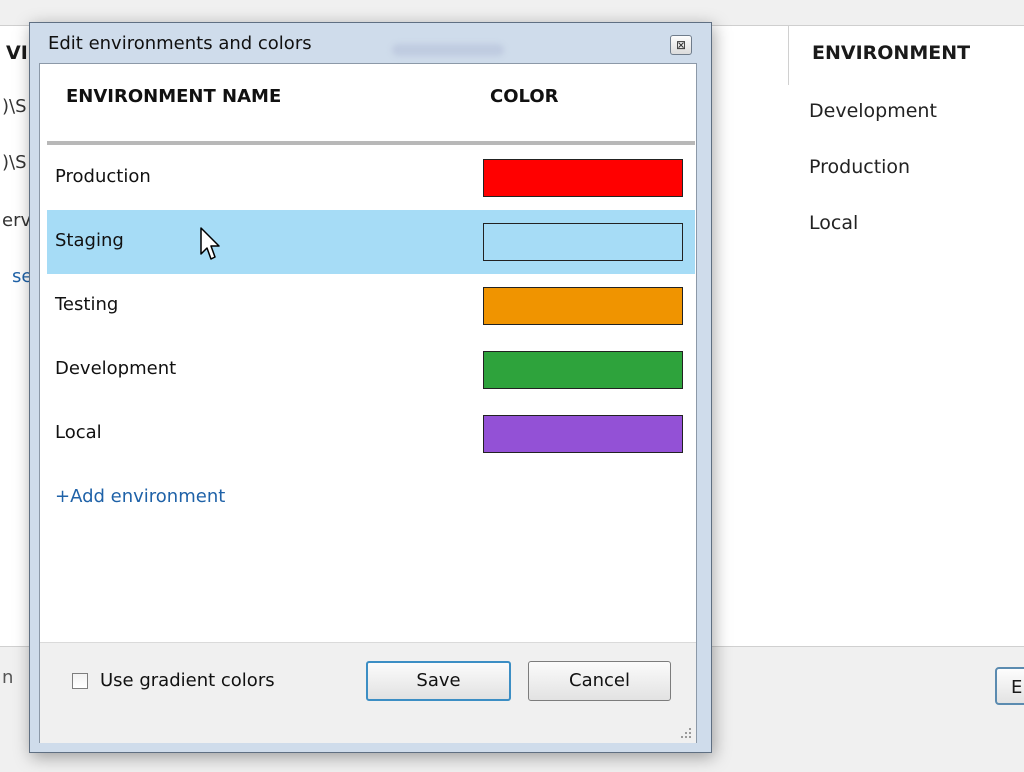  What do you see at coordinates (140, 496) in the screenshot?
I see `add-environment-link: +Add environment` at bounding box center [140, 496].